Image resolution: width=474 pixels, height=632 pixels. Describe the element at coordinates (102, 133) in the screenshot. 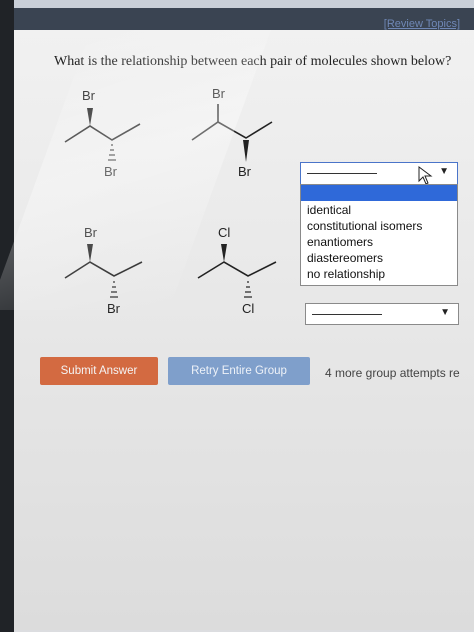

I see `molecule-pair1-left: Br Br` at that location.